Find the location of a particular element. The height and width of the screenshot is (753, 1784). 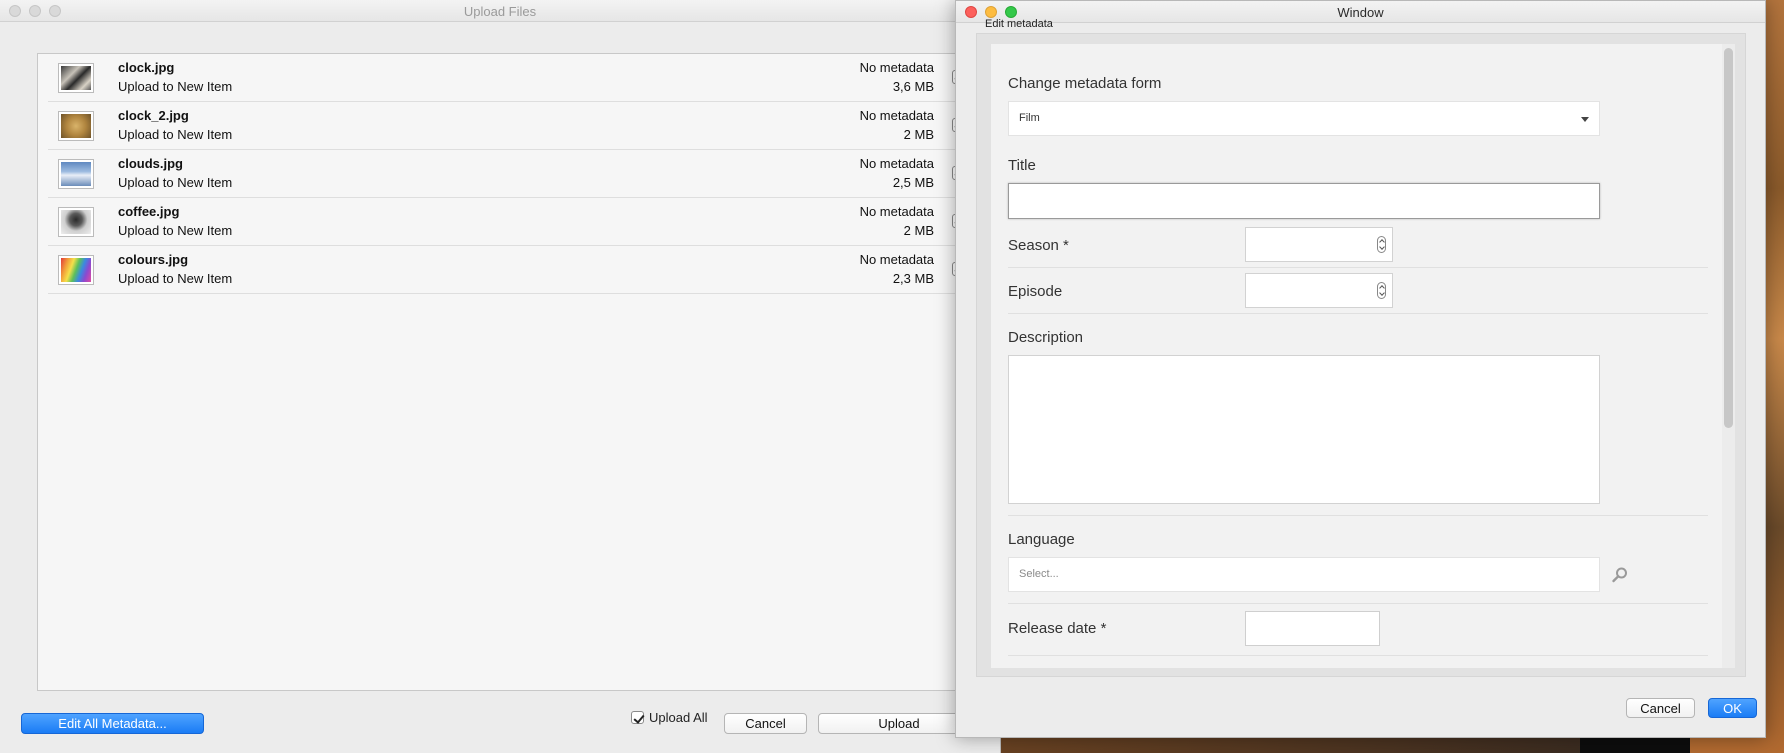

description-textarea is located at coordinates (1304, 429).